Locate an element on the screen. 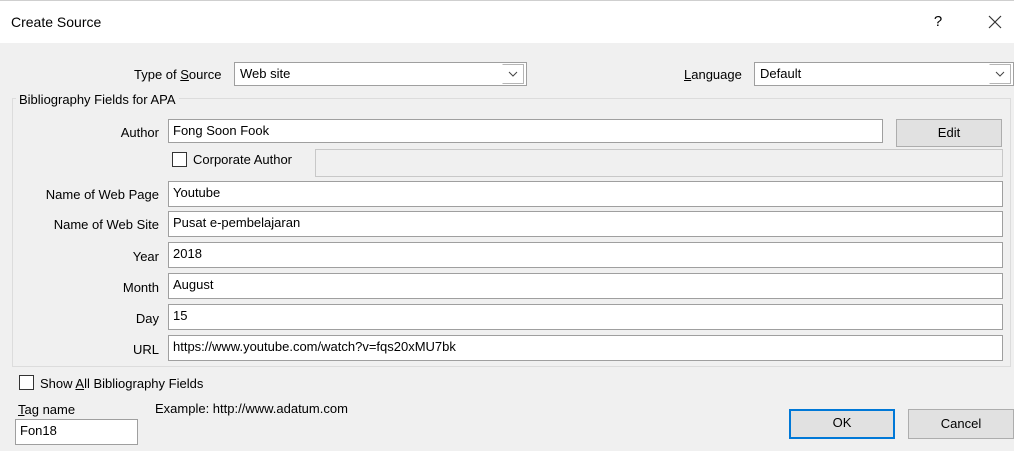 The height and width of the screenshot is (451, 1014). corporate-author-label: Corporate Author is located at coordinates (243, 159).